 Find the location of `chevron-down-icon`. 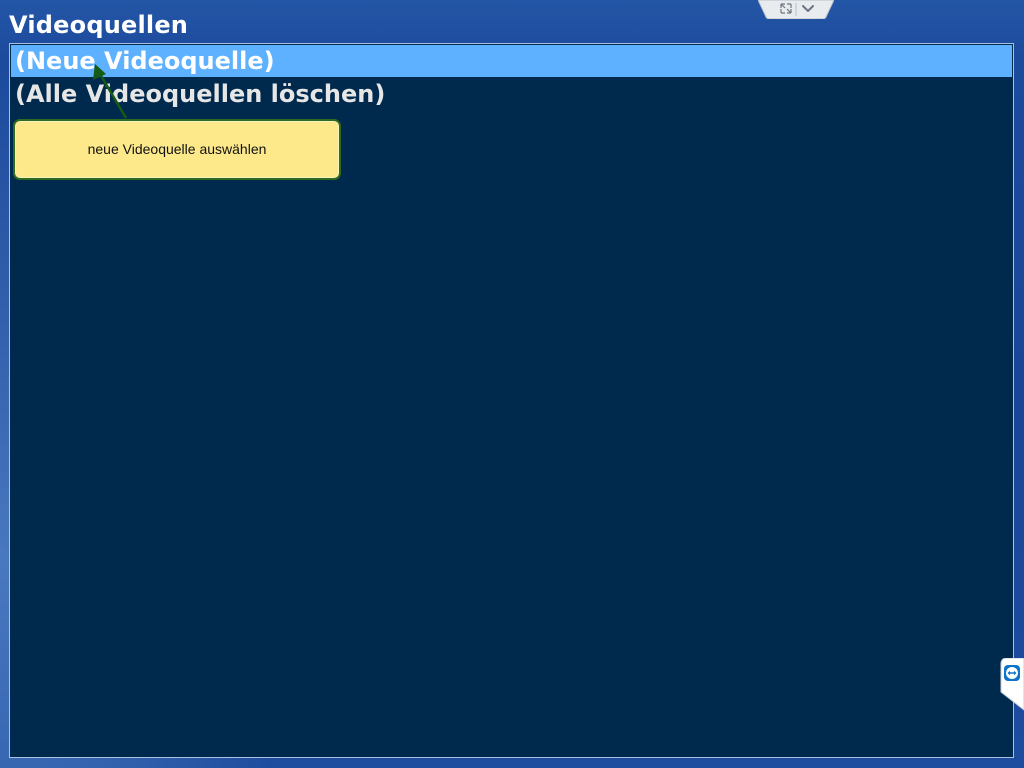

chevron-down-icon is located at coordinates (808, 8).